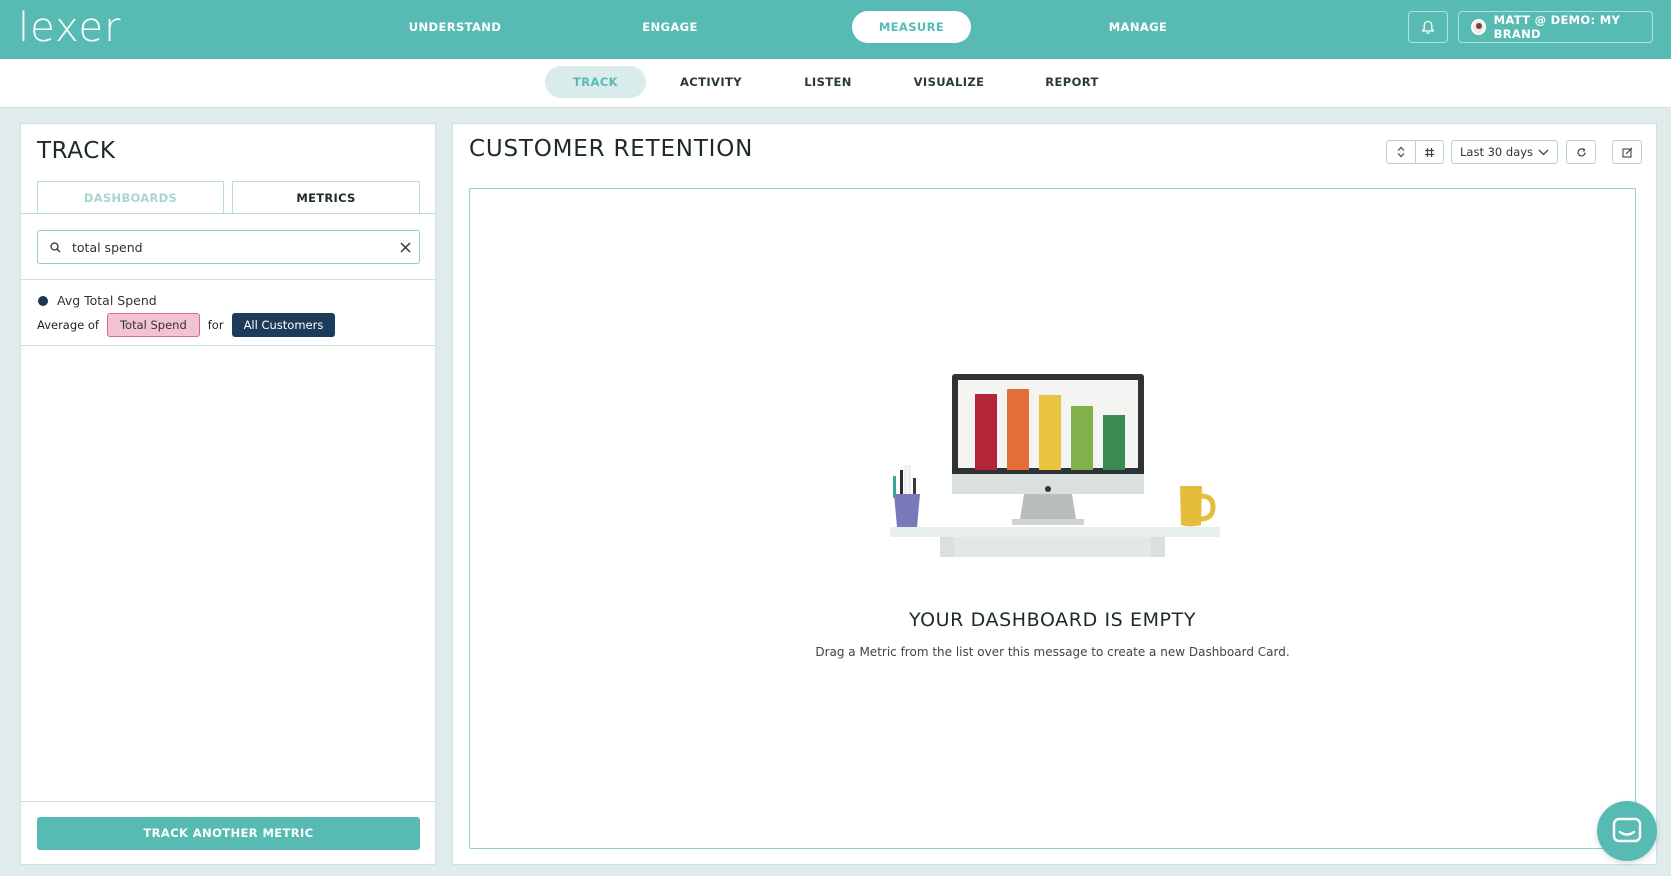 Image resolution: width=1671 pixels, height=876 pixels. Describe the element at coordinates (130, 197) in the screenshot. I see `tab-dashboards: DASHBOARDS` at that location.